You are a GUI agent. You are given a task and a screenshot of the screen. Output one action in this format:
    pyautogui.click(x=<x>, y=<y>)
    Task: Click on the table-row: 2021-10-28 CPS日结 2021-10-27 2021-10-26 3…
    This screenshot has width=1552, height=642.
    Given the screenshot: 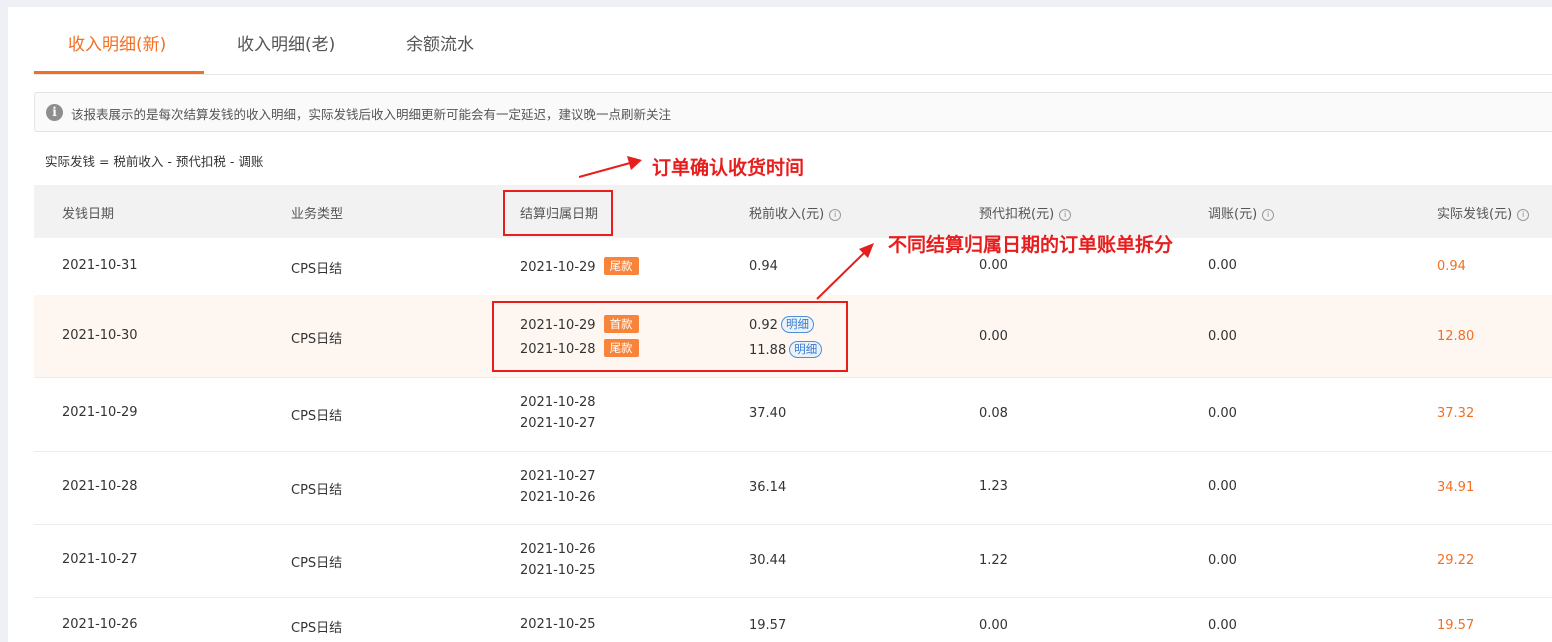 What is the action you would take?
    pyautogui.click(x=793, y=488)
    